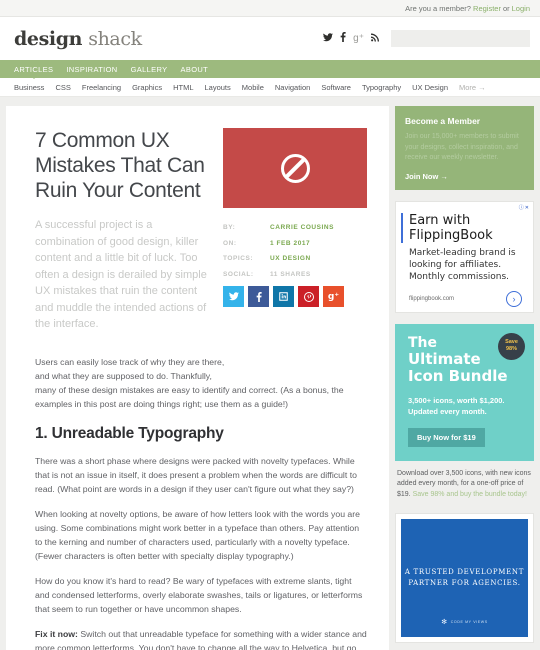 This screenshot has height=650, width=540. Describe the element at coordinates (183, 87) in the screenshot. I see `subnav-item-html: HTML` at that location.